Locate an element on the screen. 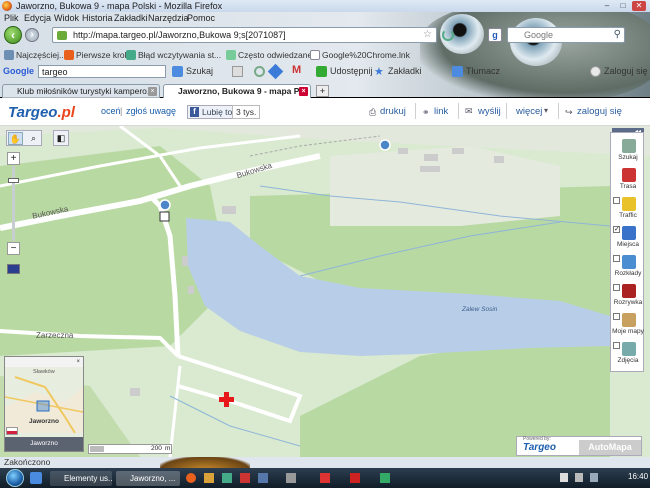 The image size is (650, 488). google-toolbar-udostepnij: Udostępnij is located at coordinates (351, 71).